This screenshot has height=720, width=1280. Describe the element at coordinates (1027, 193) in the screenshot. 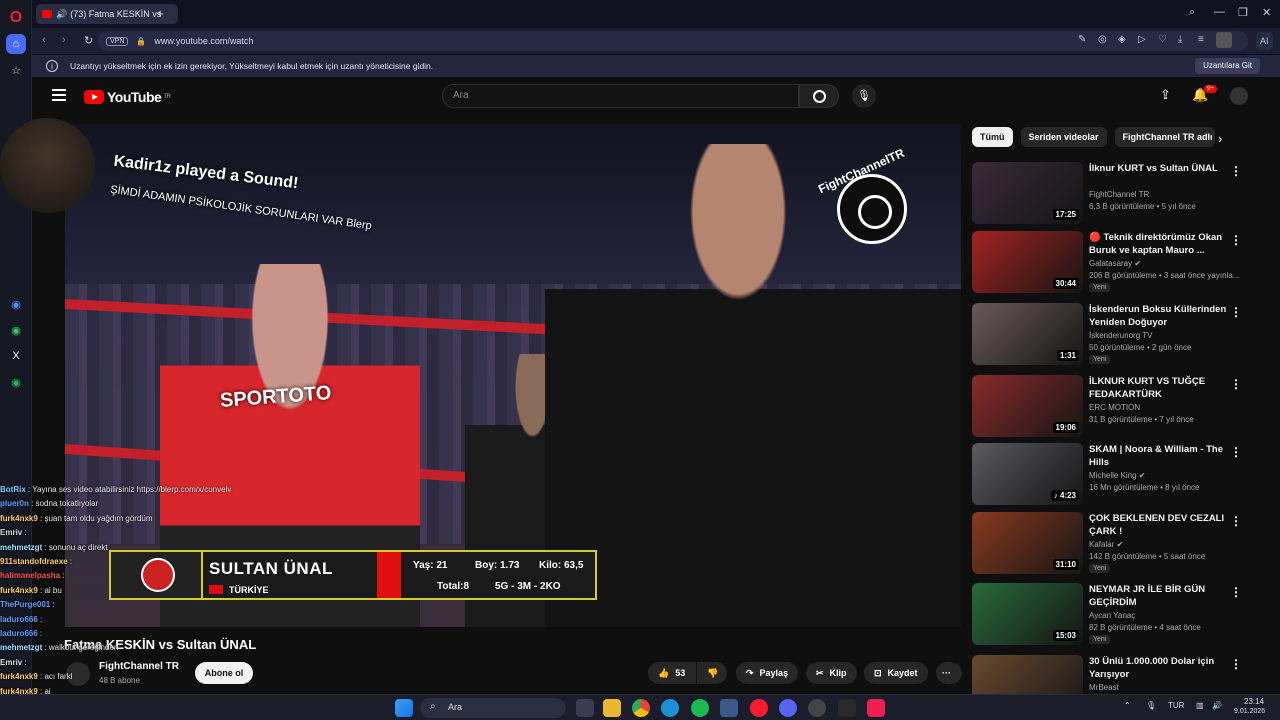

I see `rec-thumbnail: 17:25` at that location.